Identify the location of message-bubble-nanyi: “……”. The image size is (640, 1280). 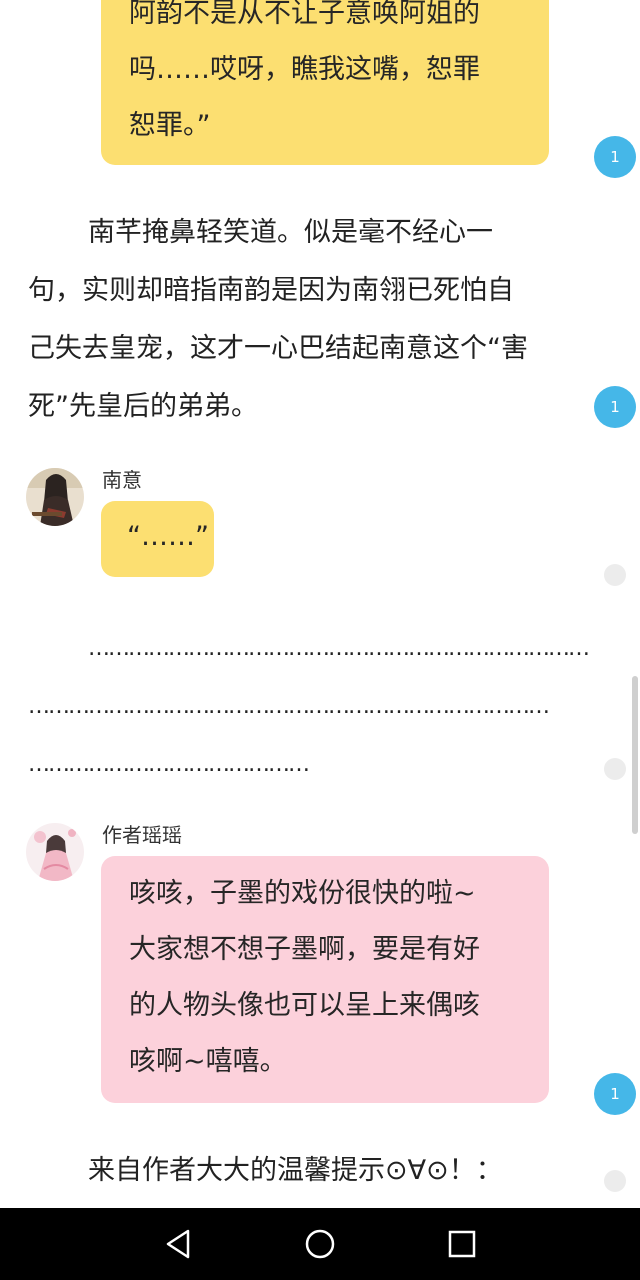
(157, 539).